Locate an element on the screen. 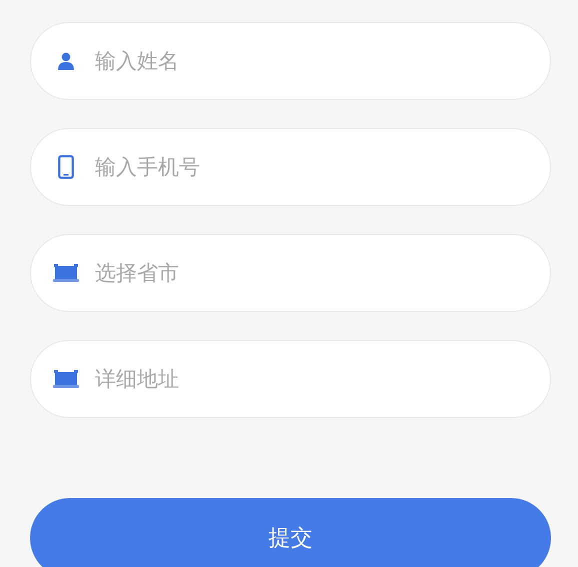 This screenshot has width=578, height=567. person-icon is located at coordinates (66, 61).